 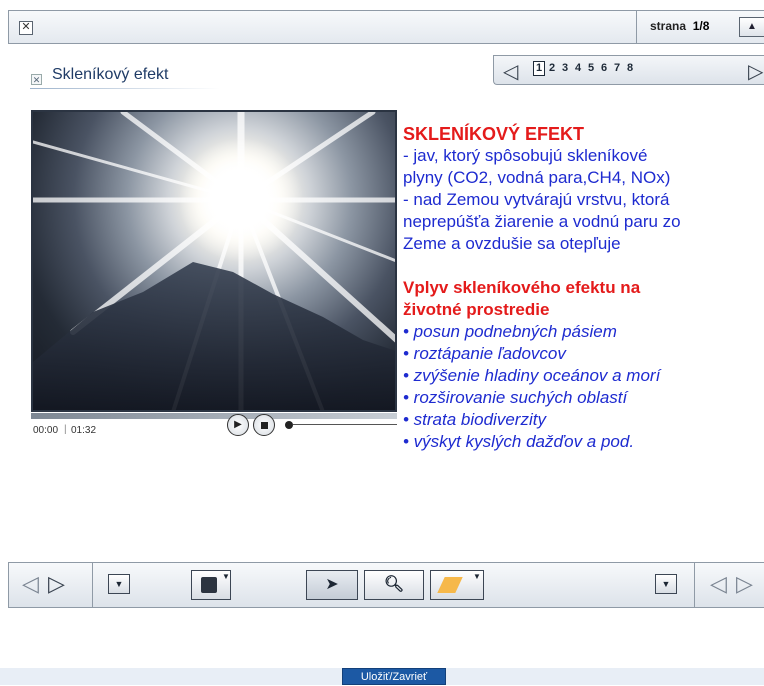 I want to click on list-item: • strata biodiverzity, so click(x=474, y=419).